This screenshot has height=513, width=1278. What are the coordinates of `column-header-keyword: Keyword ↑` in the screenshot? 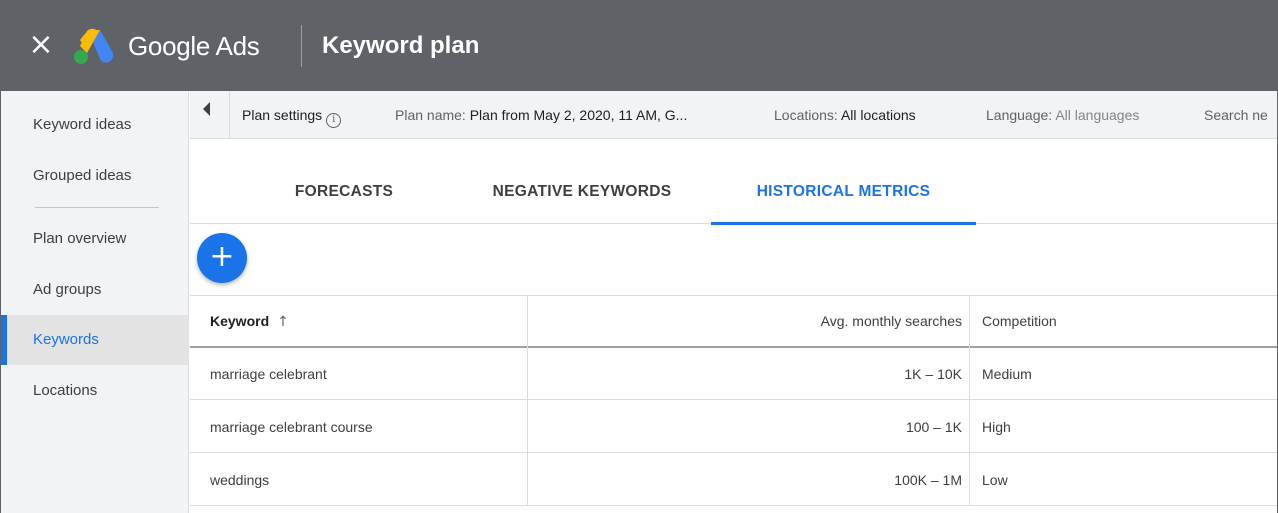 It's located at (249, 321).